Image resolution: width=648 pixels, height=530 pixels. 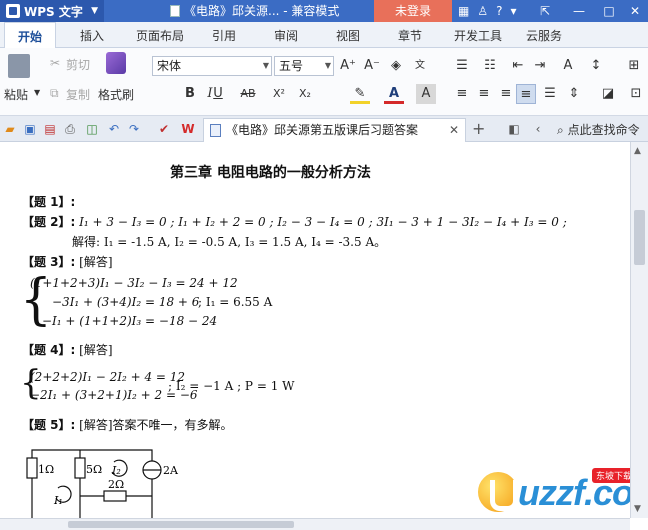 What do you see at coordinates (540, 66) in the screenshot?
I see `increase-indent-icon: ⇥` at bounding box center [540, 66].